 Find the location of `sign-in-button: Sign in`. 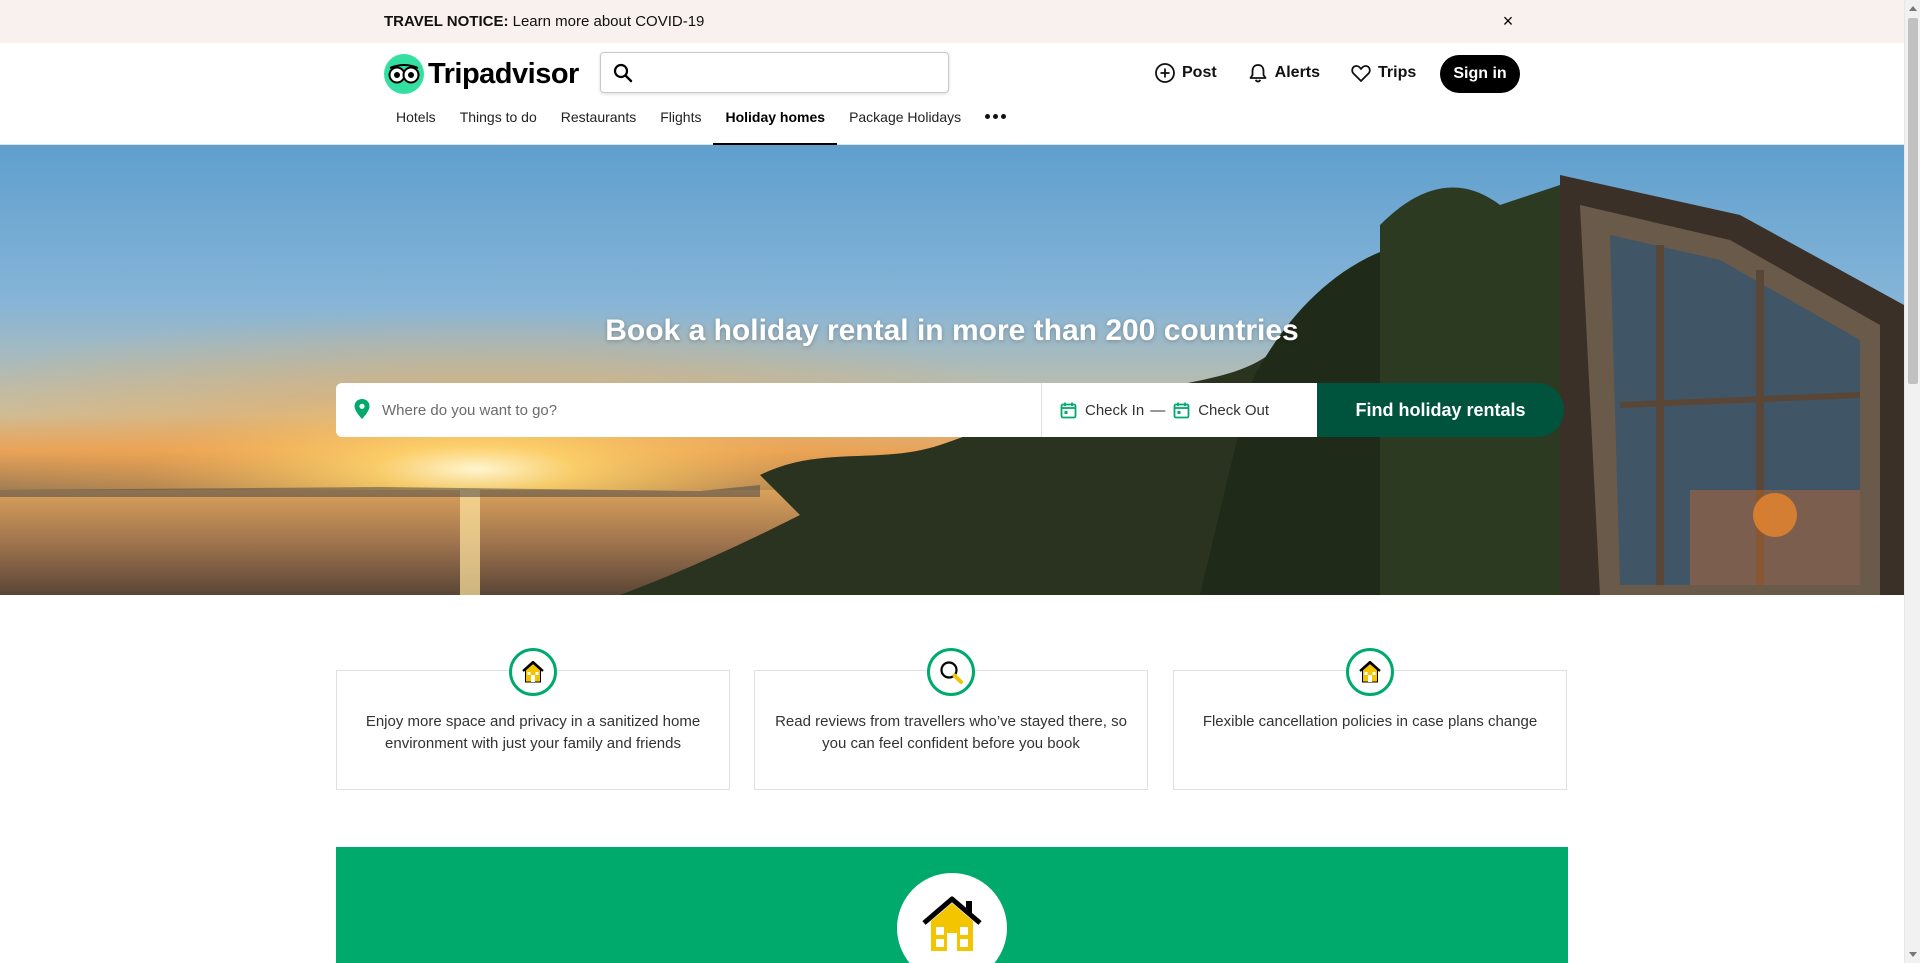

sign-in-button: Sign in is located at coordinates (1480, 74).